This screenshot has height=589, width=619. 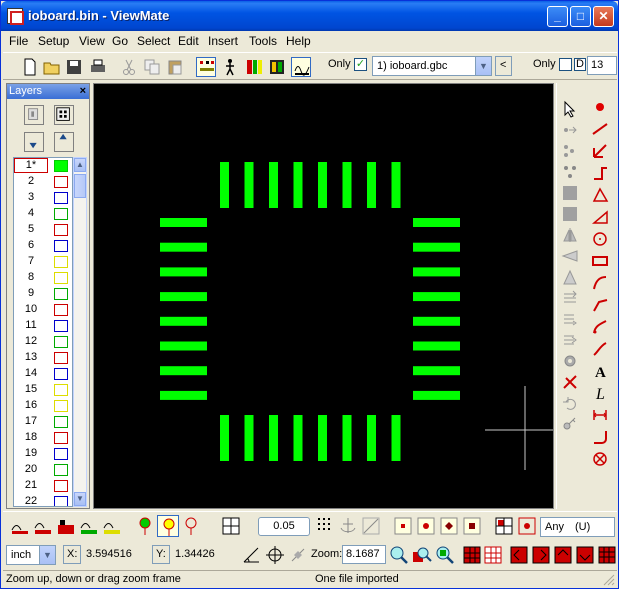 What do you see at coordinates (600, 195) in the screenshot?
I see `arc-triangle-icon` at bounding box center [600, 195].